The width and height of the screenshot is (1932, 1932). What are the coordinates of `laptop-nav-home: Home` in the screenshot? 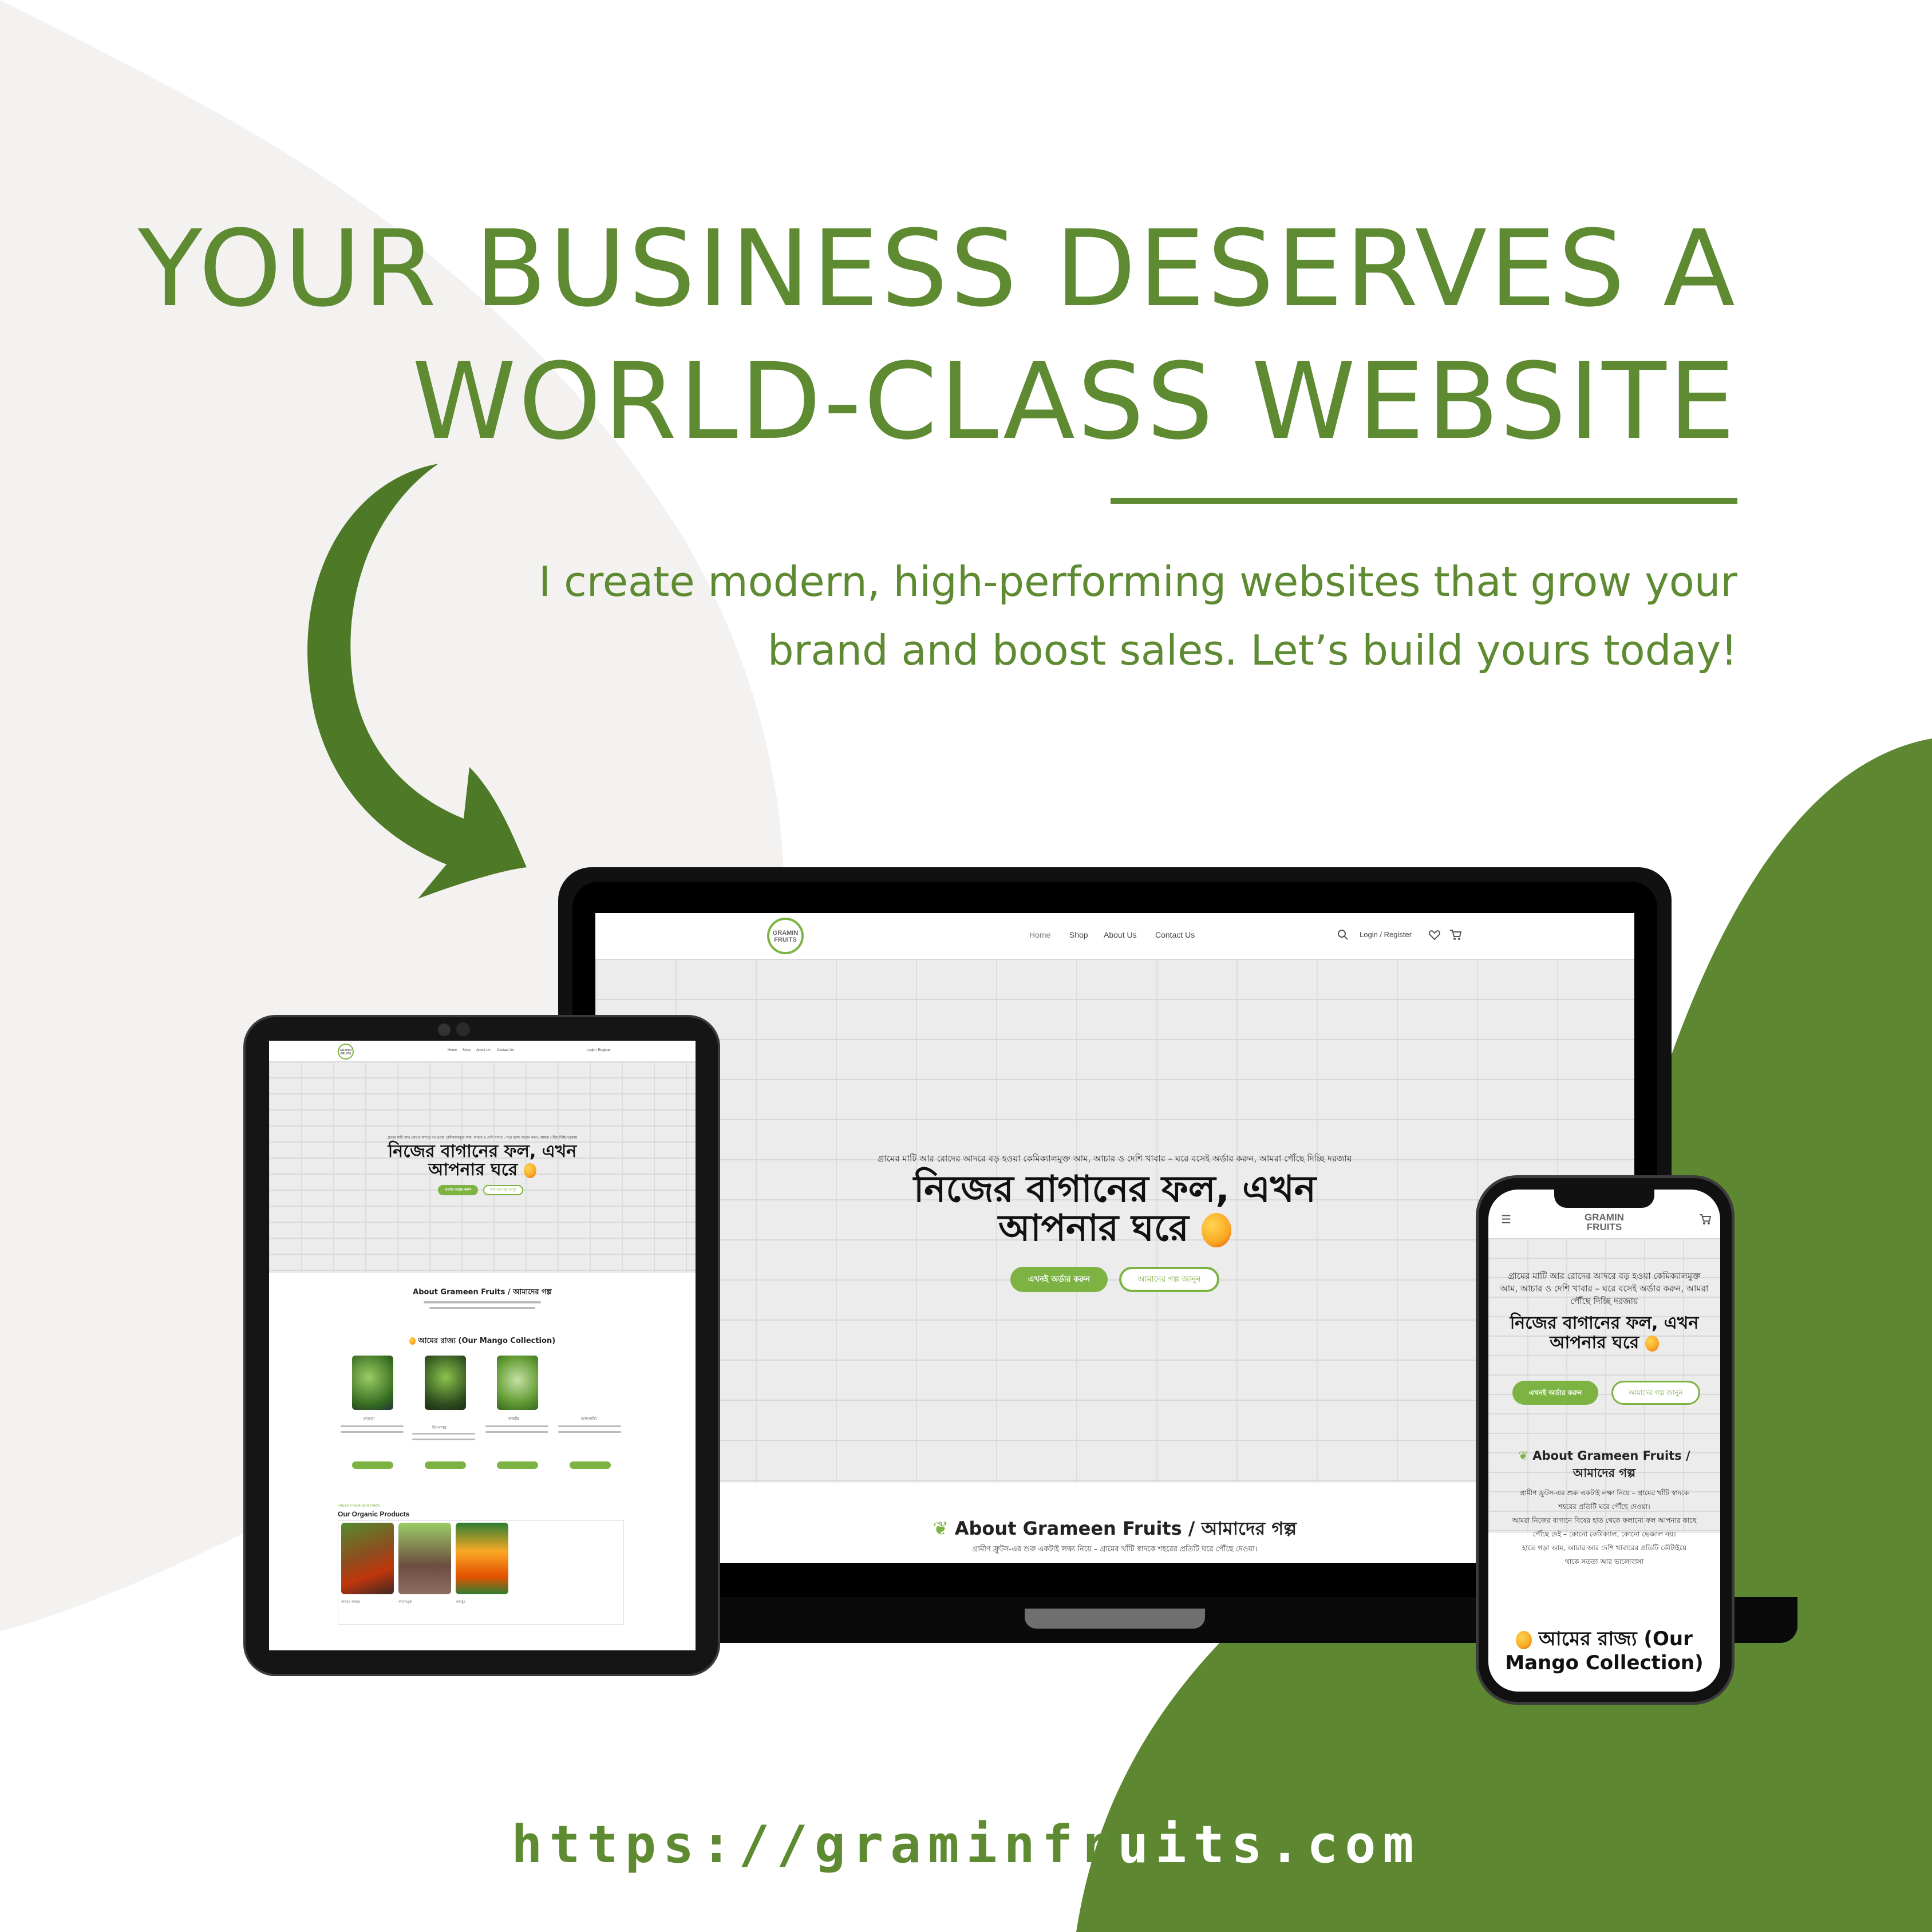 It's located at (1039, 934).